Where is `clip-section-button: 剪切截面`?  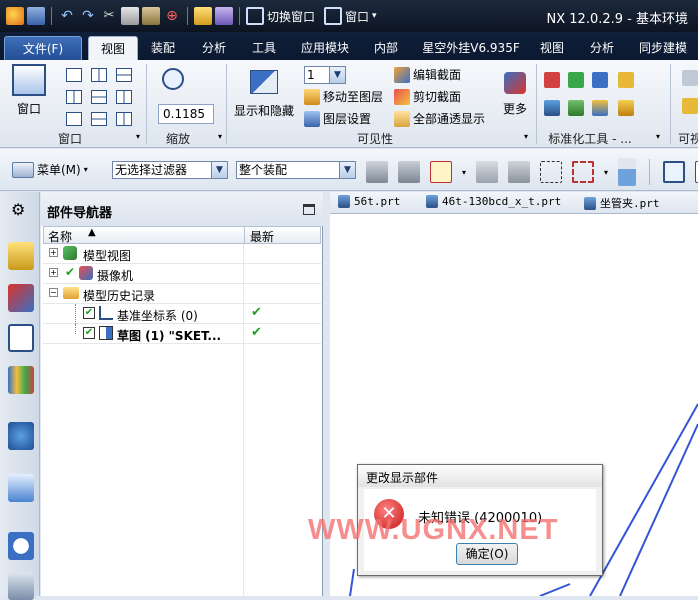 clip-section-button: 剪切截面 is located at coordinates (427, 96).